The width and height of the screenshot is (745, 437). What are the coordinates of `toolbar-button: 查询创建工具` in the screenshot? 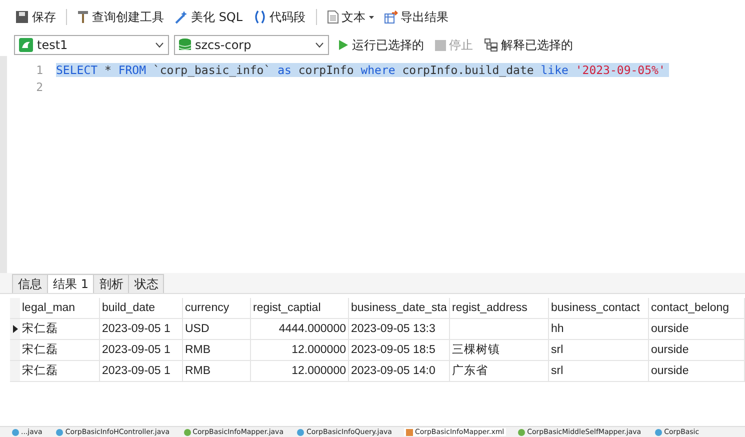 It's located at (120, 17).